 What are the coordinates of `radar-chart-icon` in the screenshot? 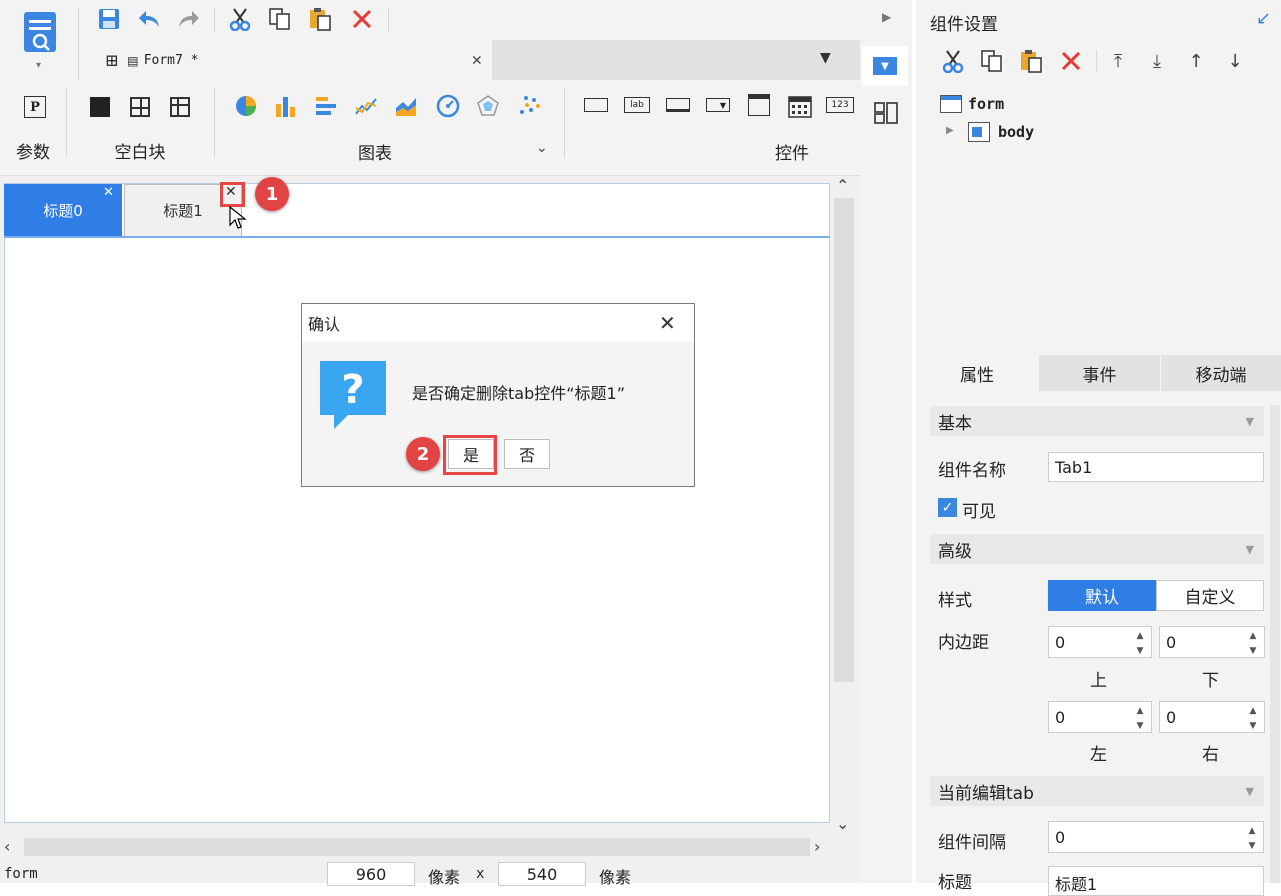 It's located at (488, 108).